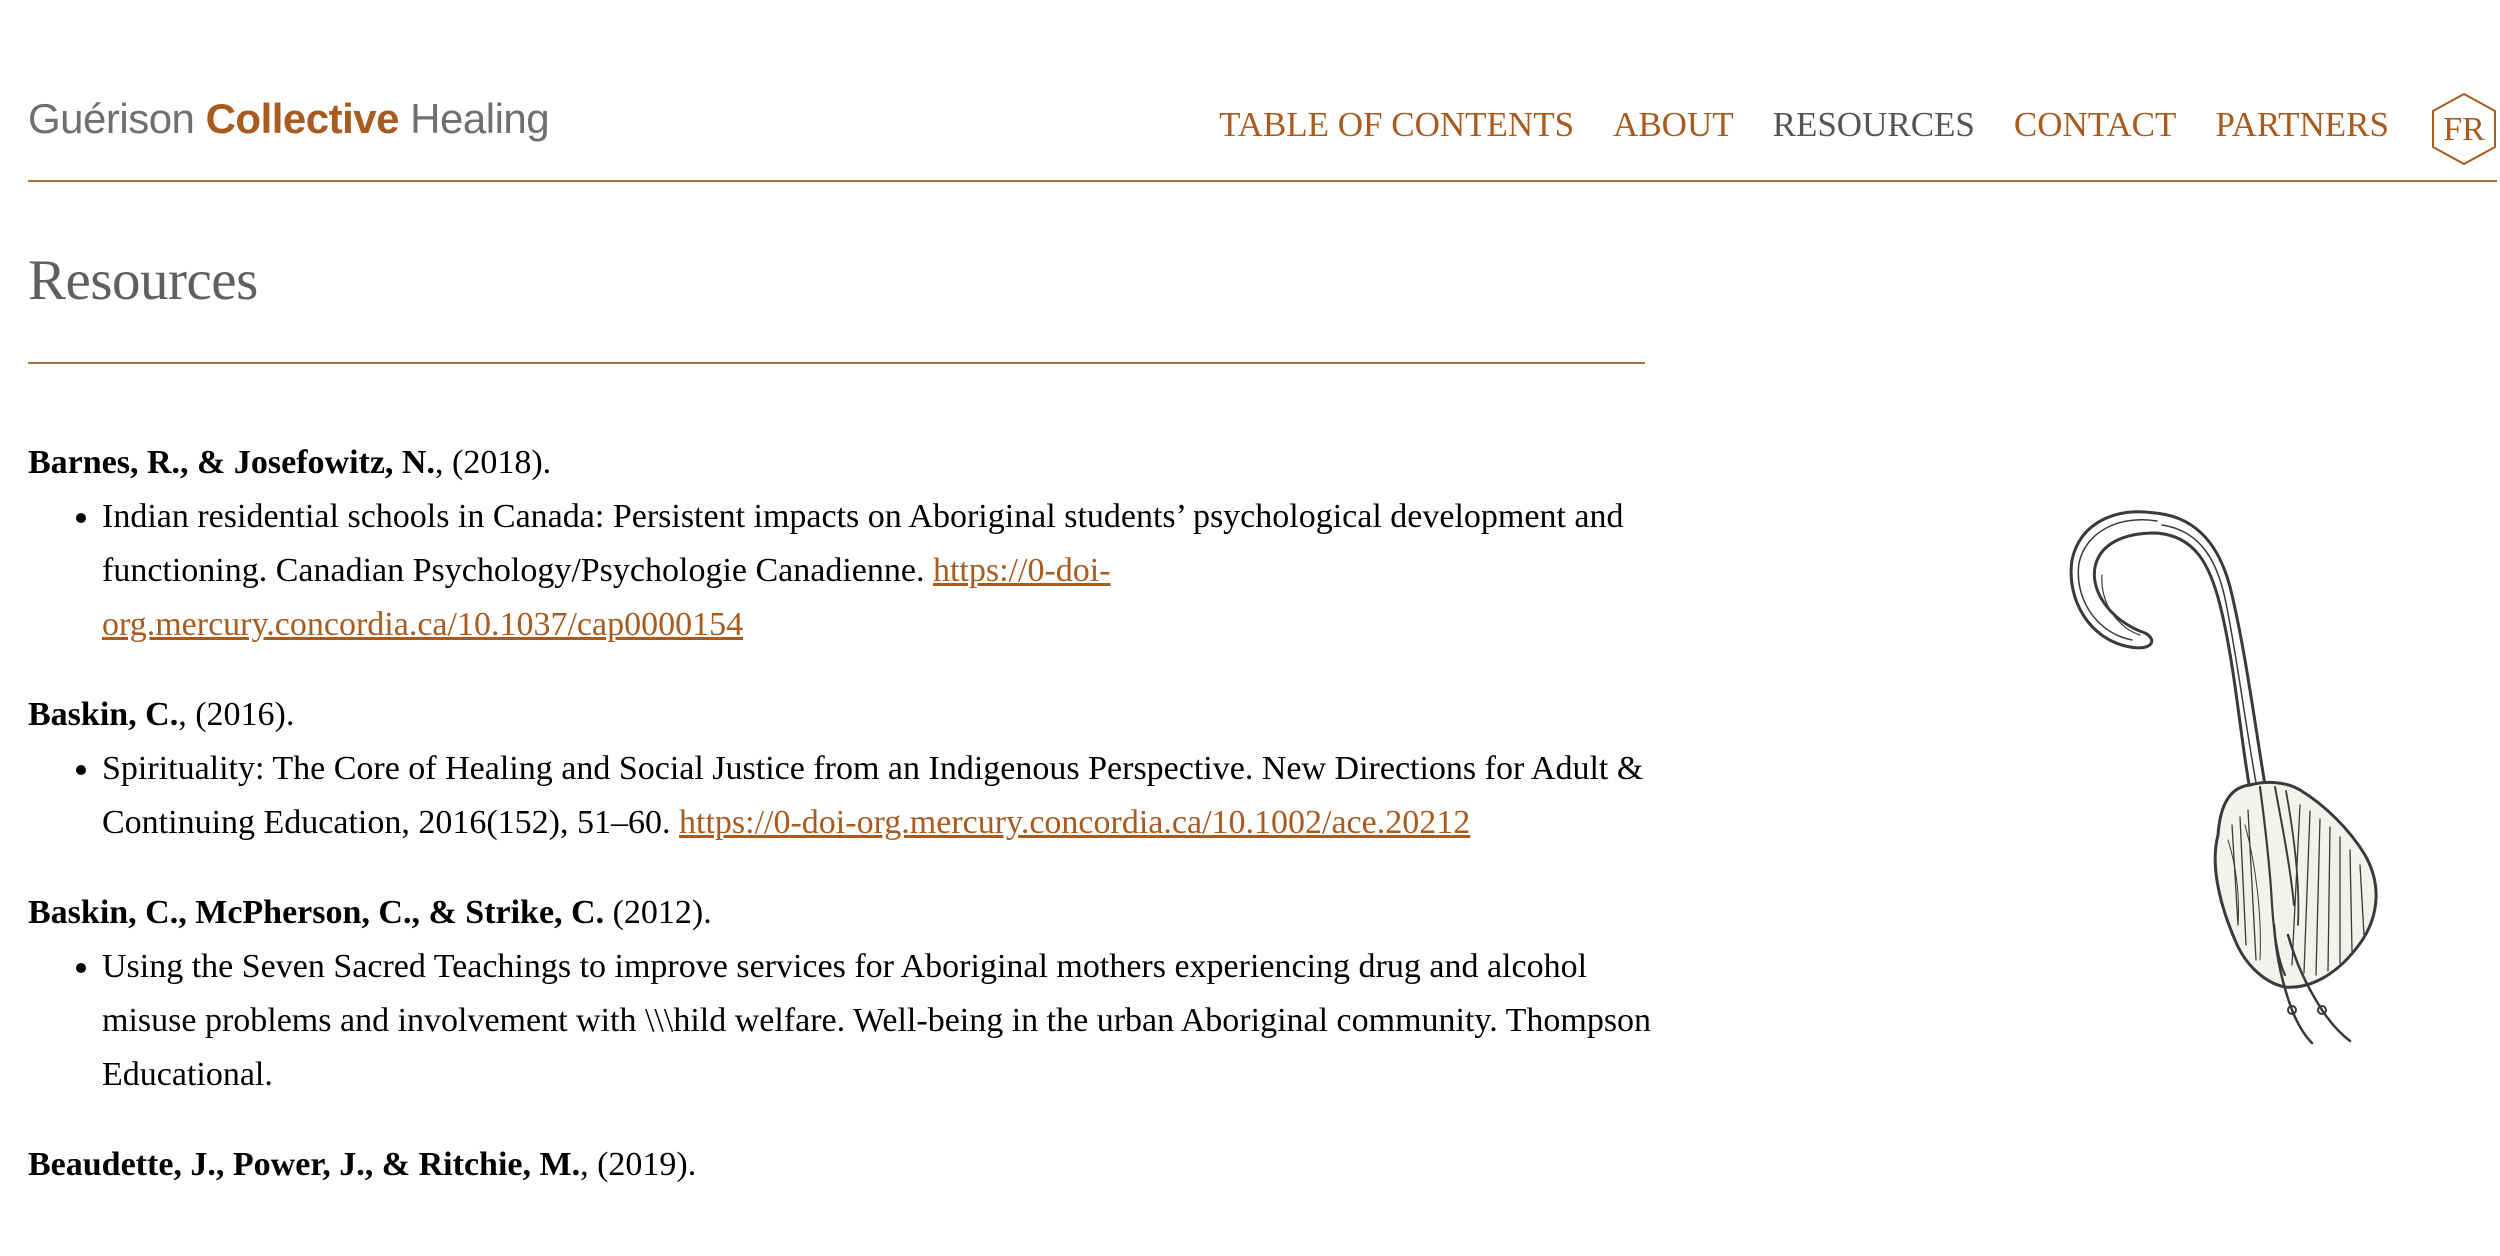 The height and width of the screenshot is (1256, 2500). I want to click on logo-text-guerison: Guérison, so click(117, 118).